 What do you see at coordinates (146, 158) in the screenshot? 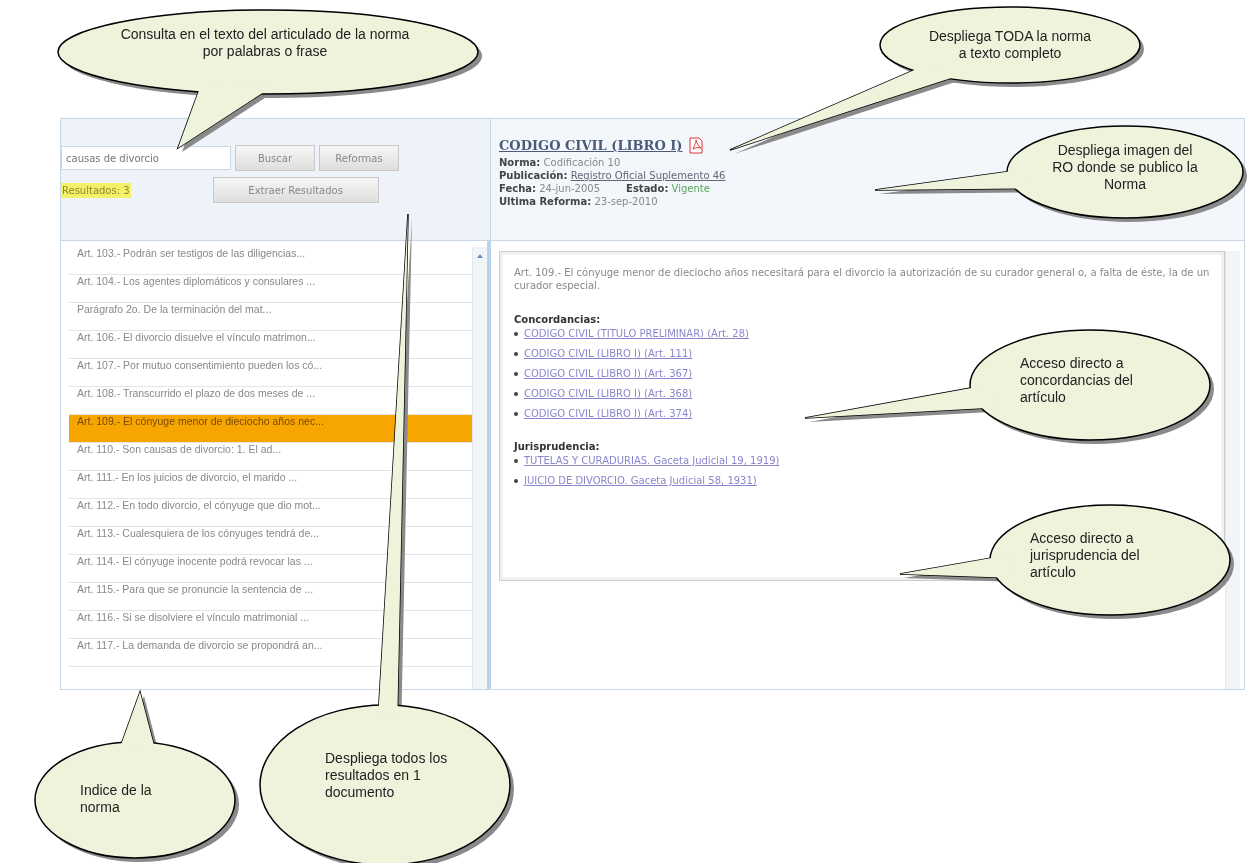
I see `search-field: causas de divorcio` at bounding box center [146, 158].